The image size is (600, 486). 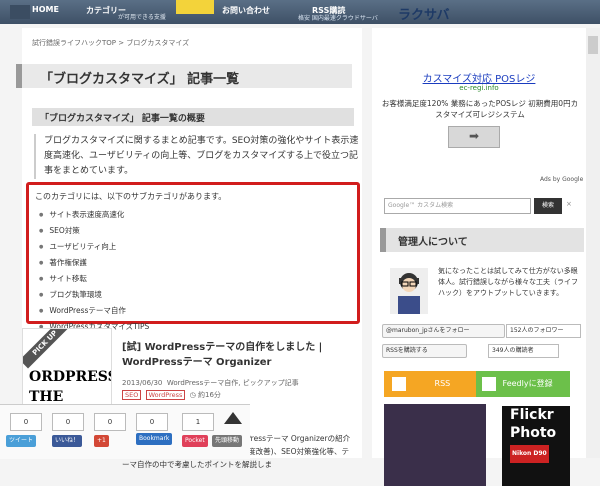 I want to click on feedly-button: Feedlyに登録, so click(x=523, y=384).